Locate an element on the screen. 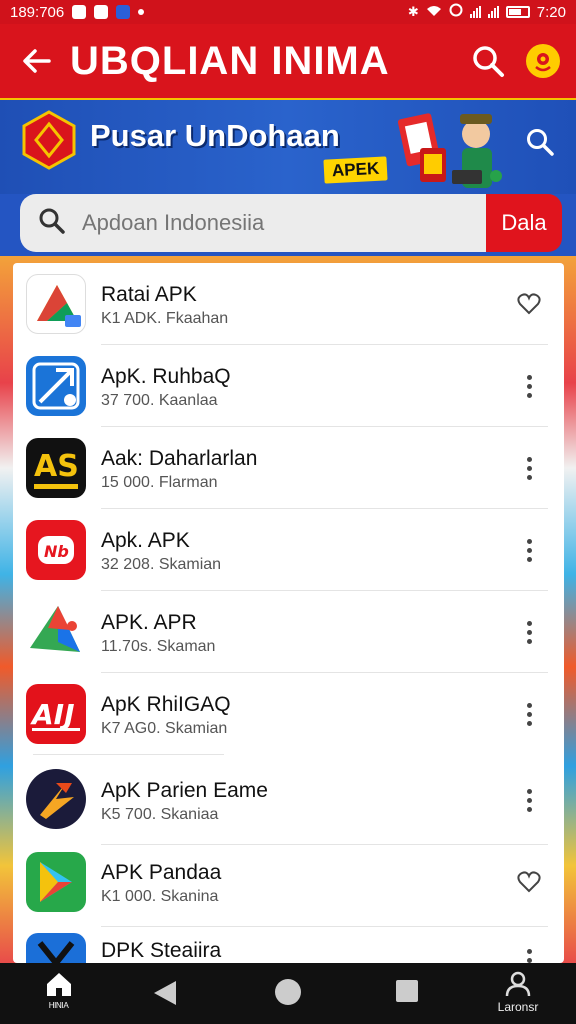 This screenshot has width=576, height=1024. nav-home-label: ᴴᴵᴺᴵᴬ is located at coordinates (59, 1007).